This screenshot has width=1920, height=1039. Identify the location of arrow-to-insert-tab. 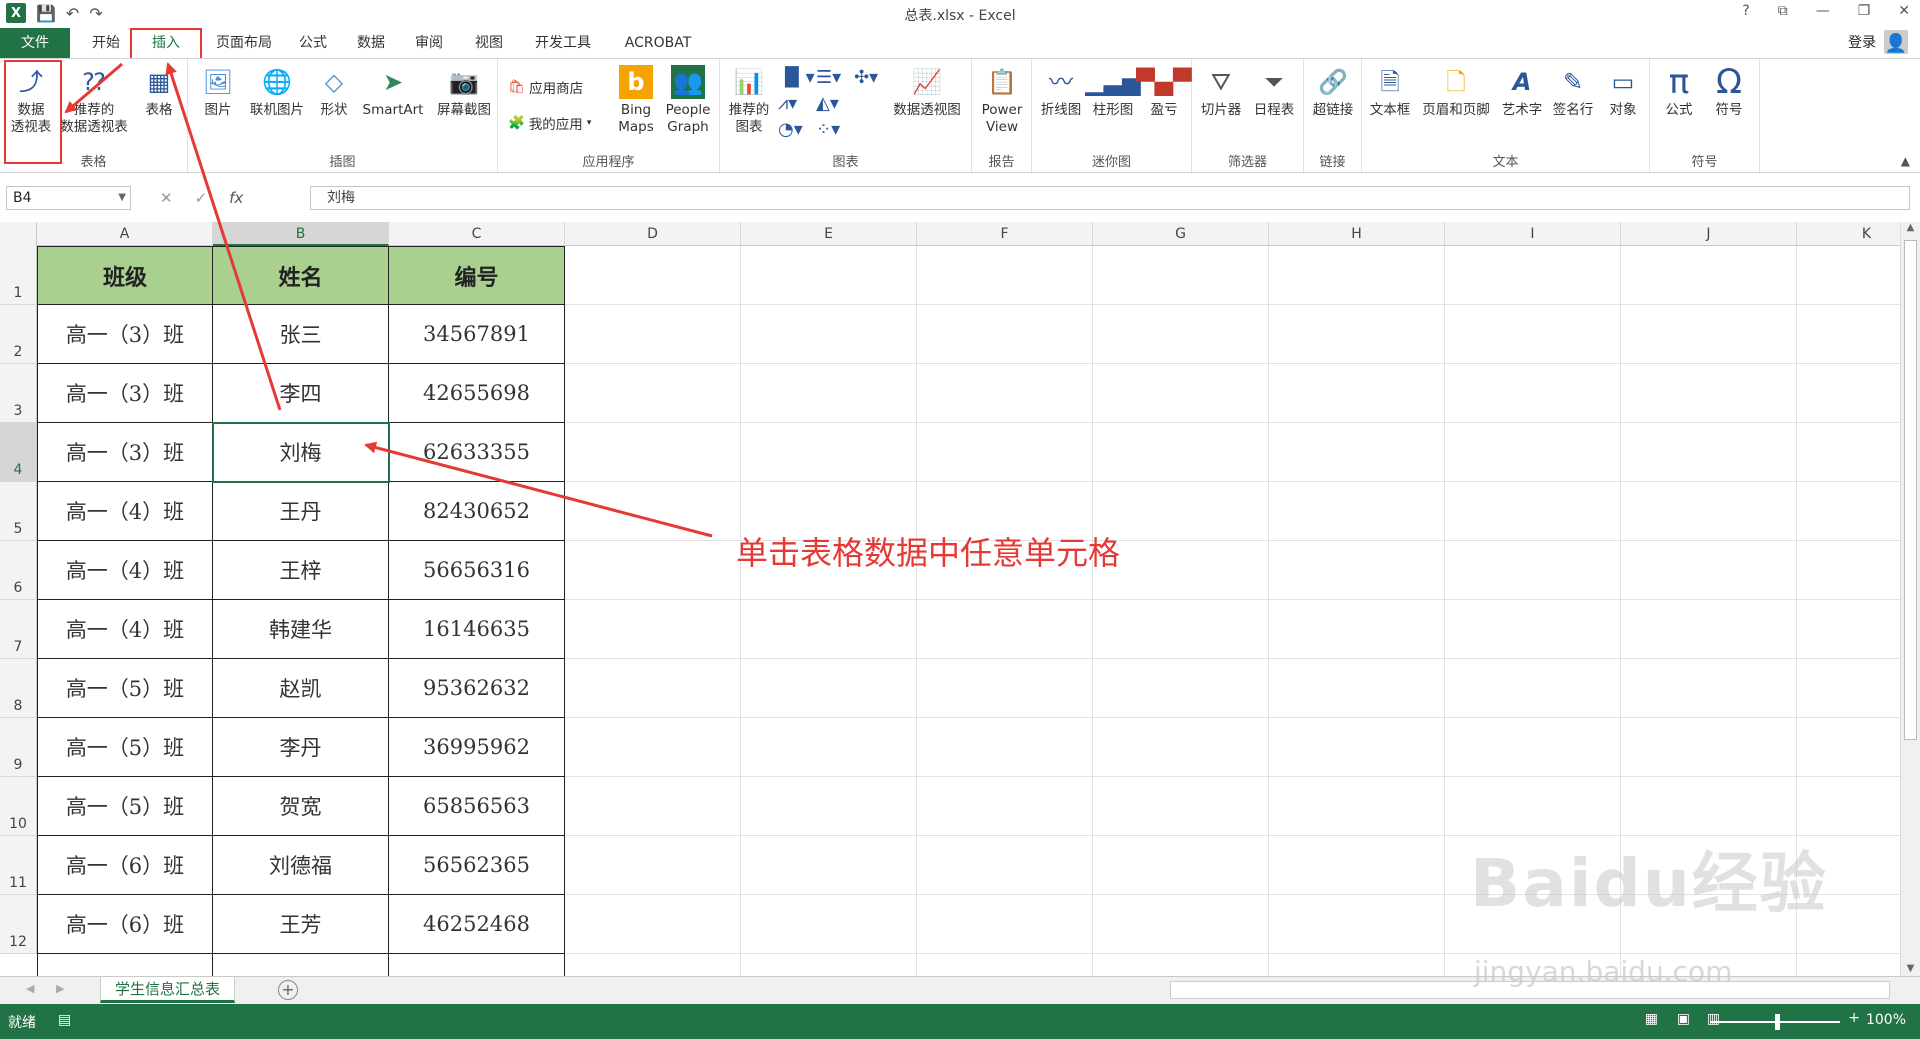
(223, 236).